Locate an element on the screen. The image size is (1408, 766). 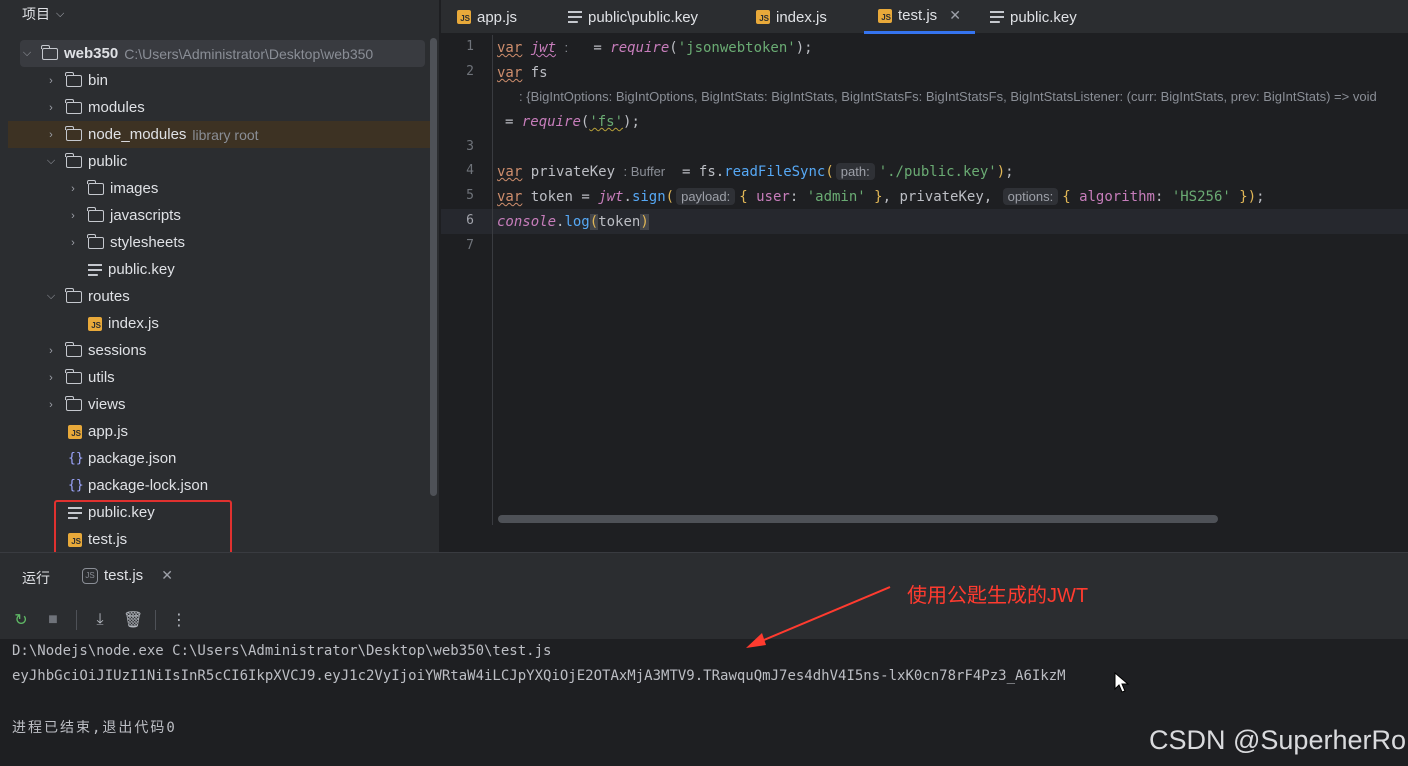
more-options-icon: ⋮ is located at coordinates (179, 620).